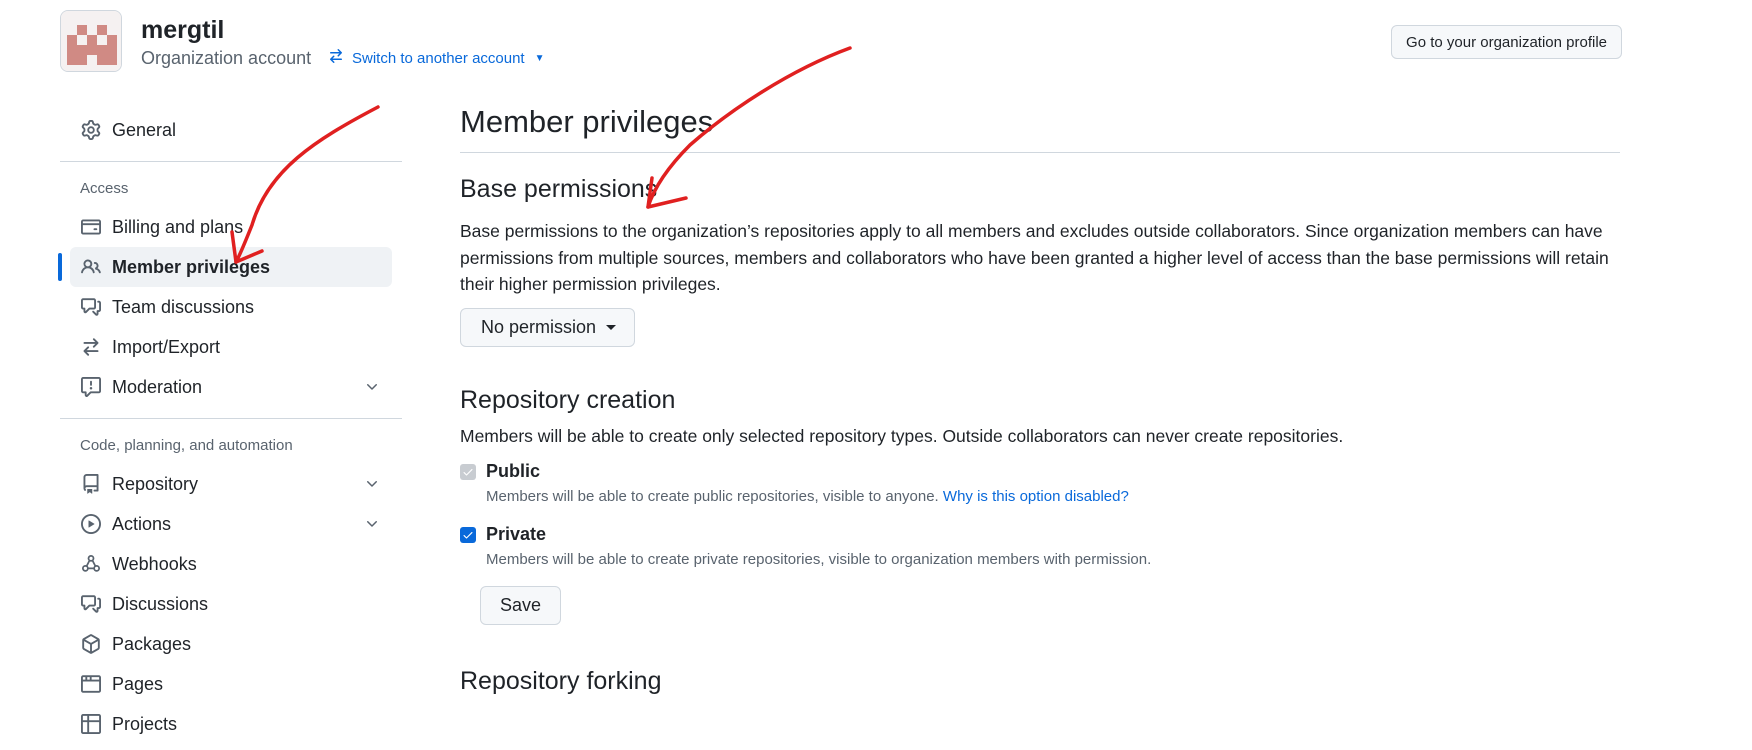 The height and width of the screenshot is (750, 1752). Describe the element at coordinates (231, 604) in the screenshot. I see `sidebar-item-discussions: Discussions` at that location.